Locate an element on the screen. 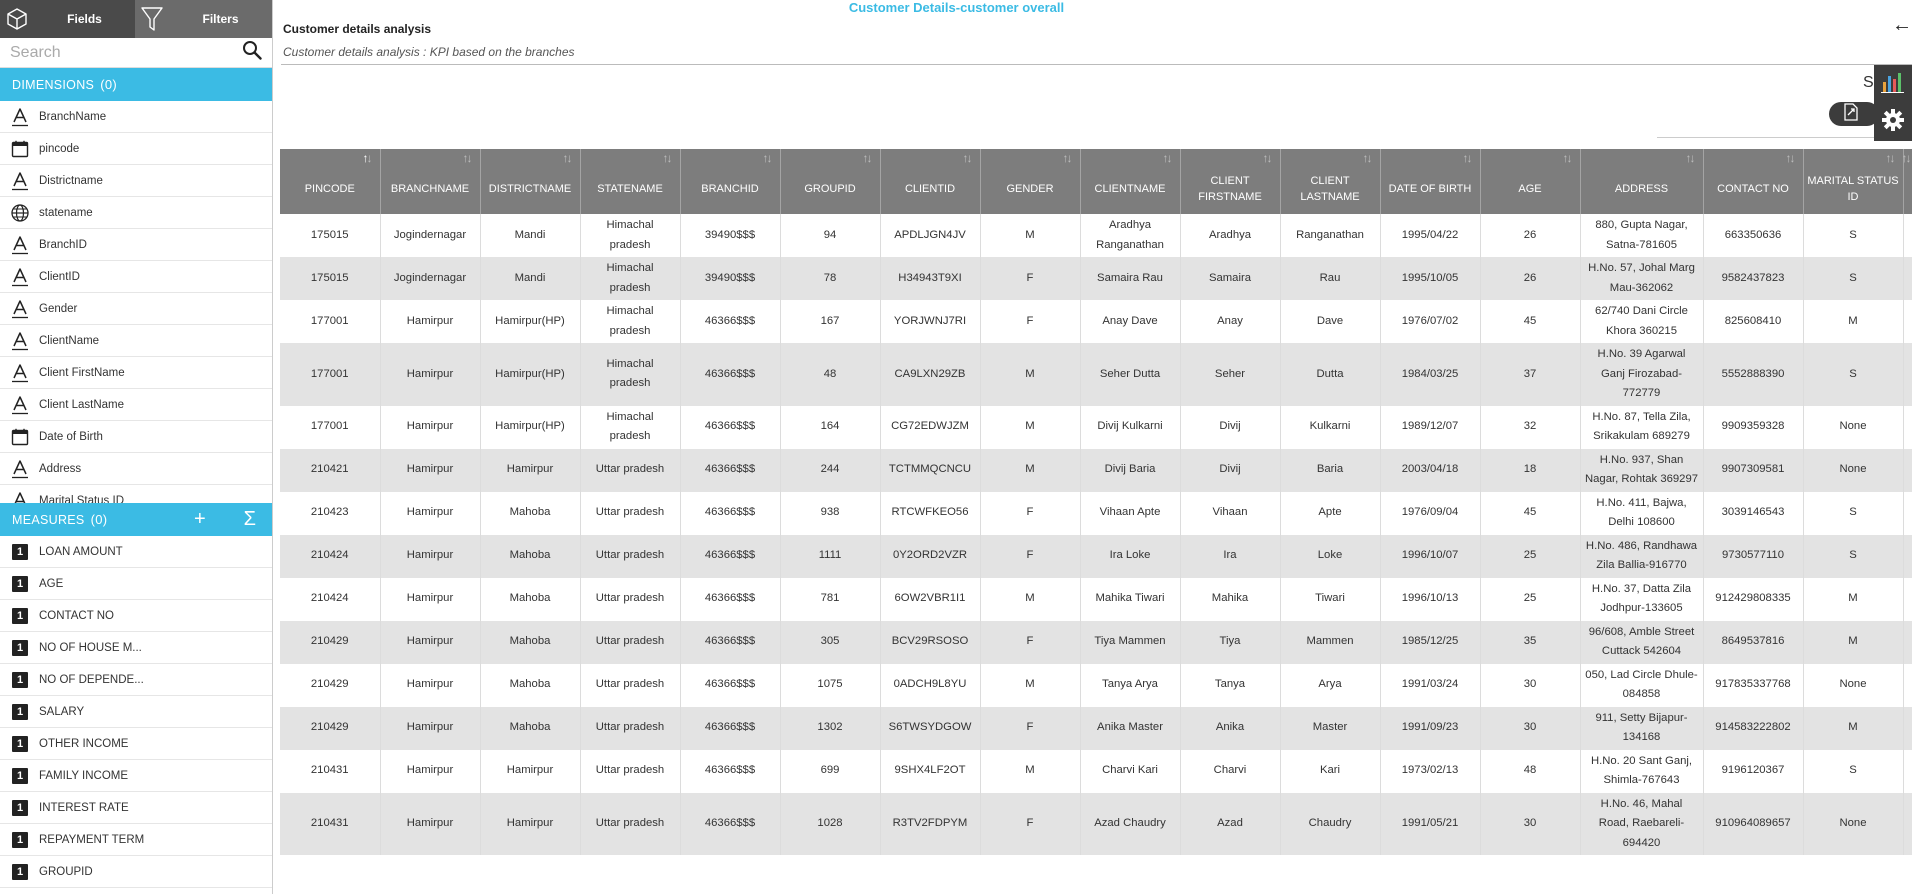  field-label: BranchName is located at coordinates (73, 116).